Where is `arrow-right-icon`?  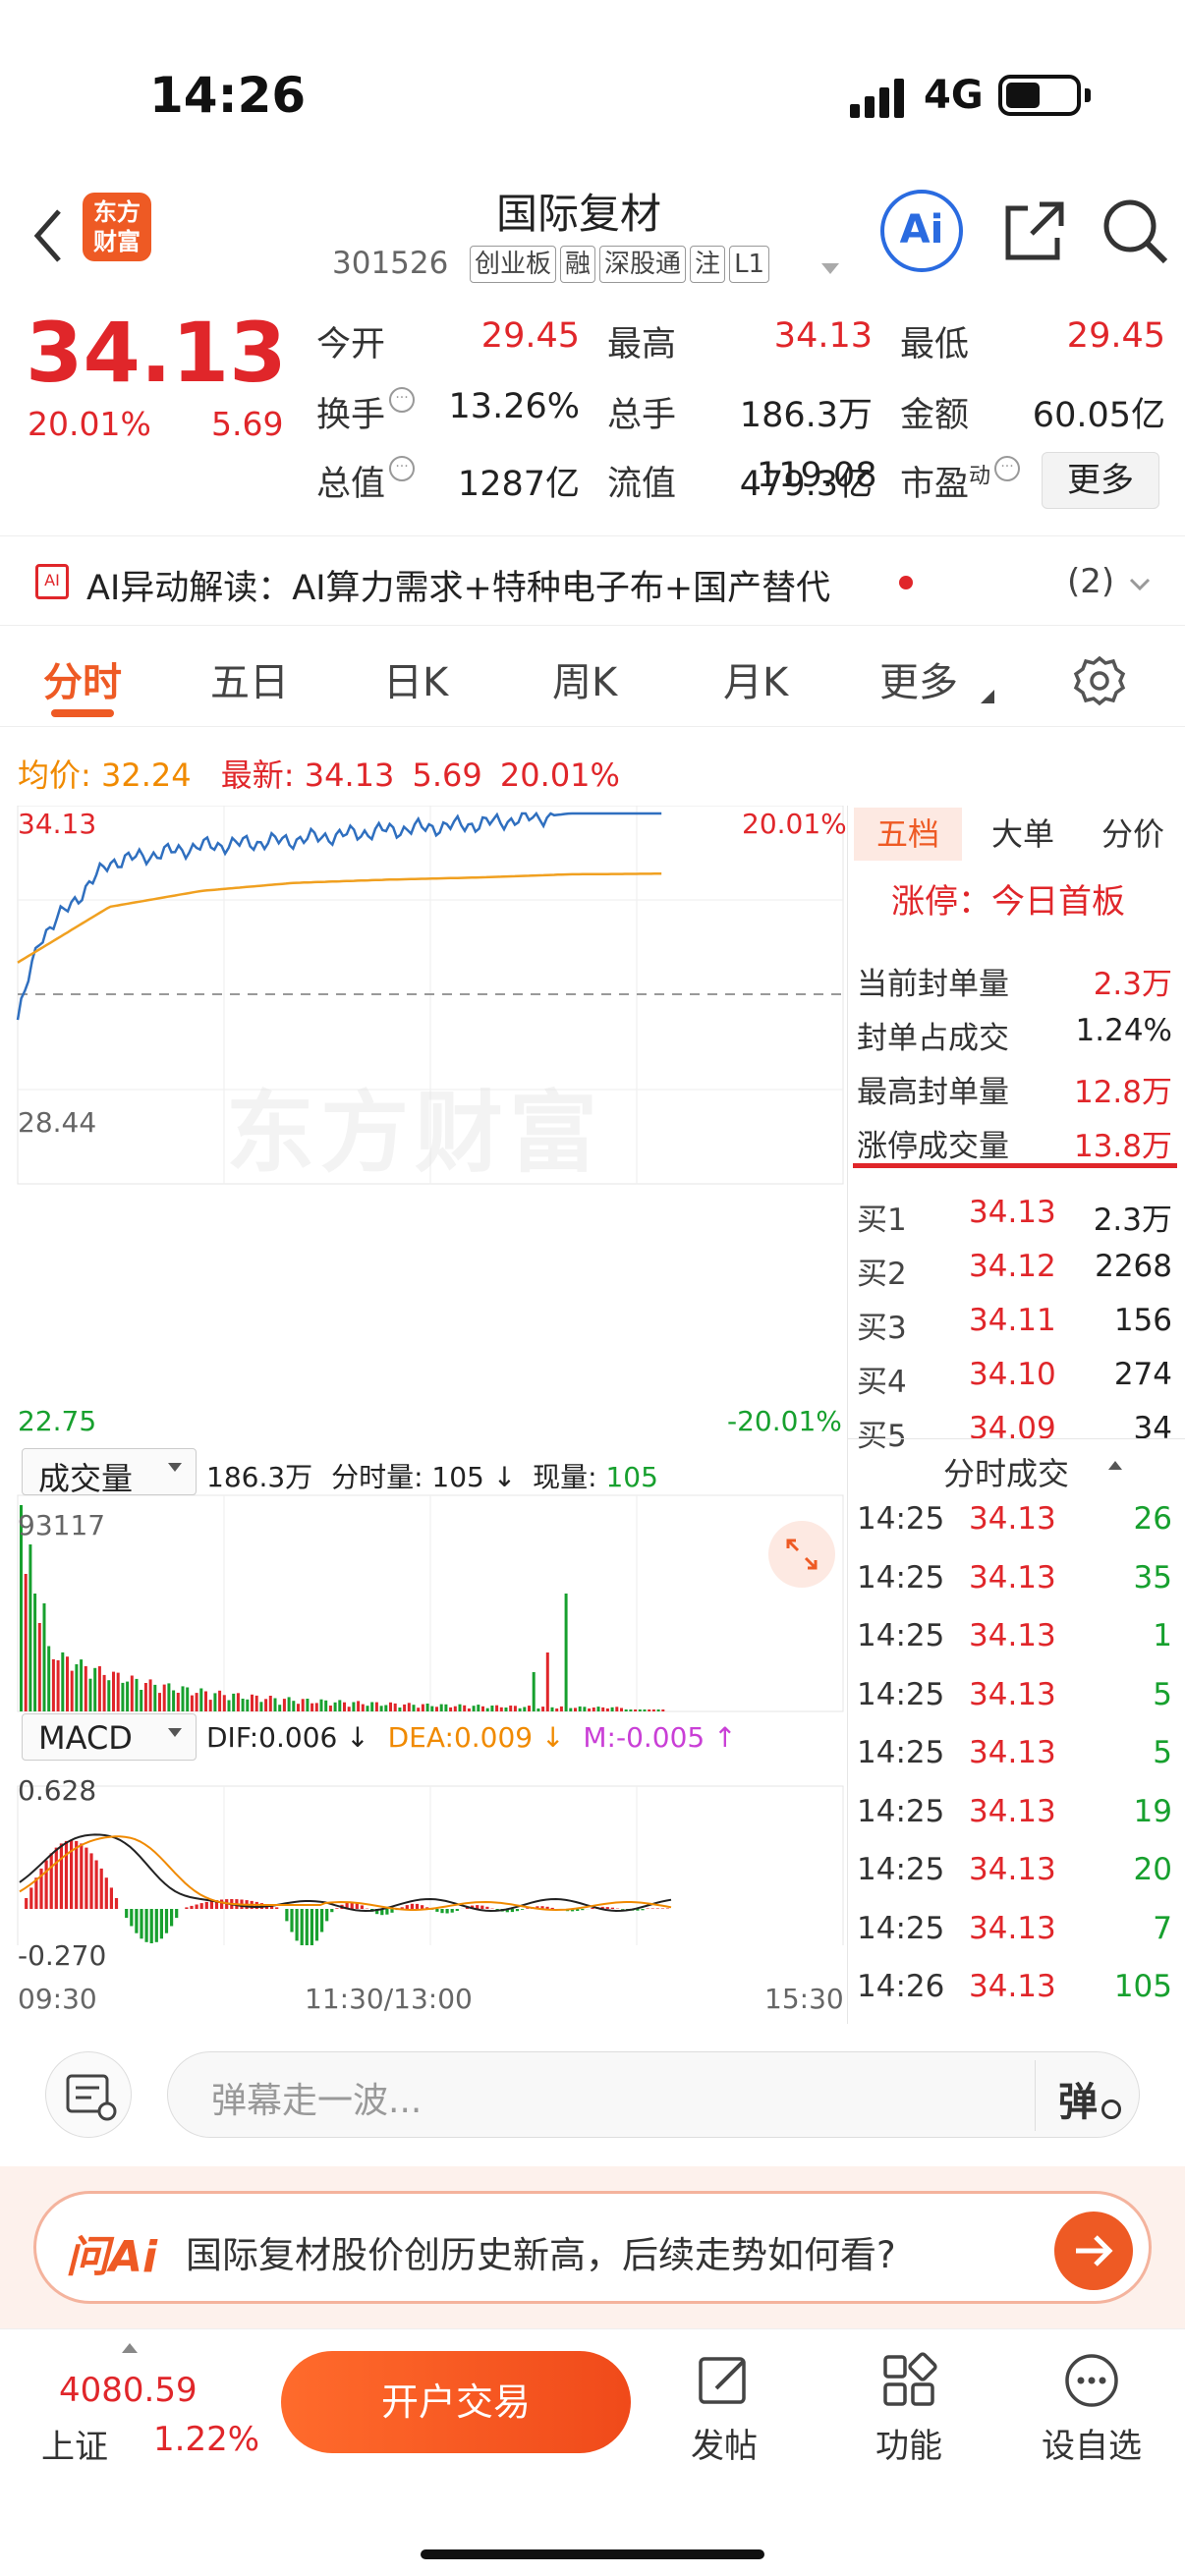
arrow-right-icon is located at coordinates (1093, 2251).